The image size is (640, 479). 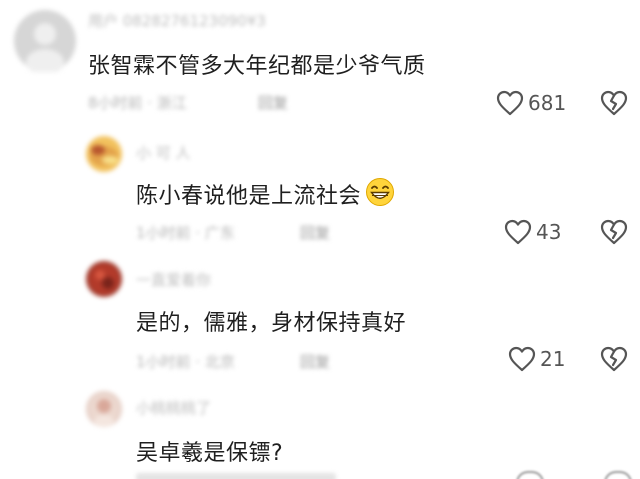 I want to click on comment-meta: 1小时前 · 广东, so click(x=185, y=233).